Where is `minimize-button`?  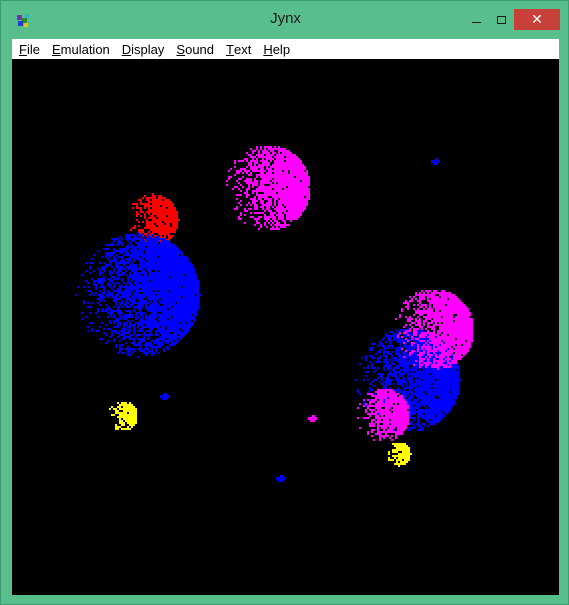
minimize-button is located at coordinates (476, 19).